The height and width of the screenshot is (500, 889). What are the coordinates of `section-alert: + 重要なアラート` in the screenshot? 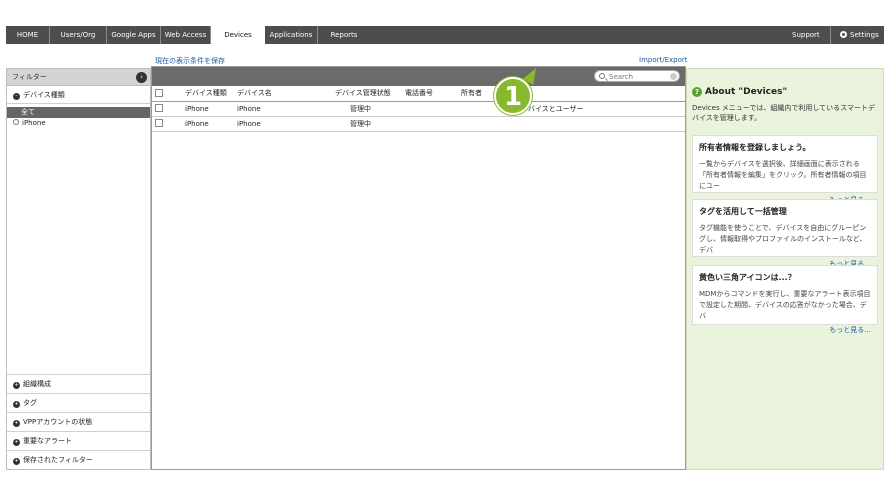 It's located at (78, 440).